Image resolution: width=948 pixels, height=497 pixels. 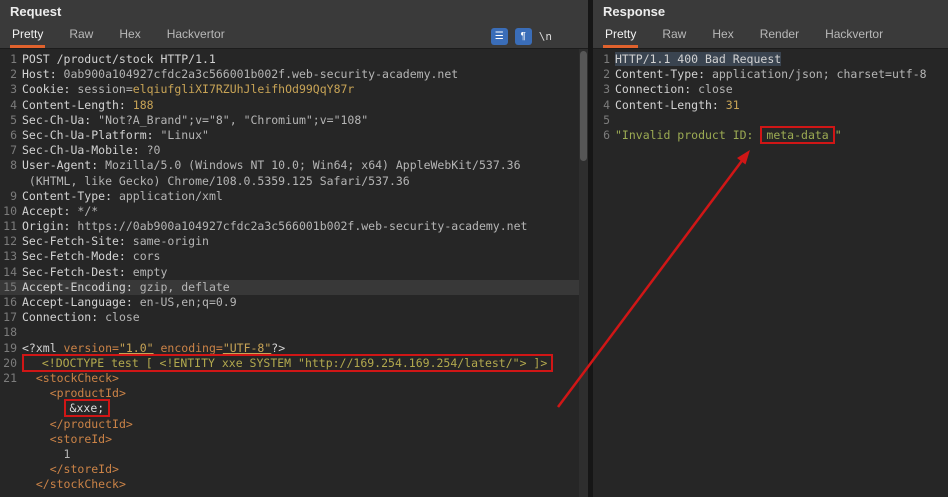 I want to click on code-token: application/xml, so click(x=170, y=195).